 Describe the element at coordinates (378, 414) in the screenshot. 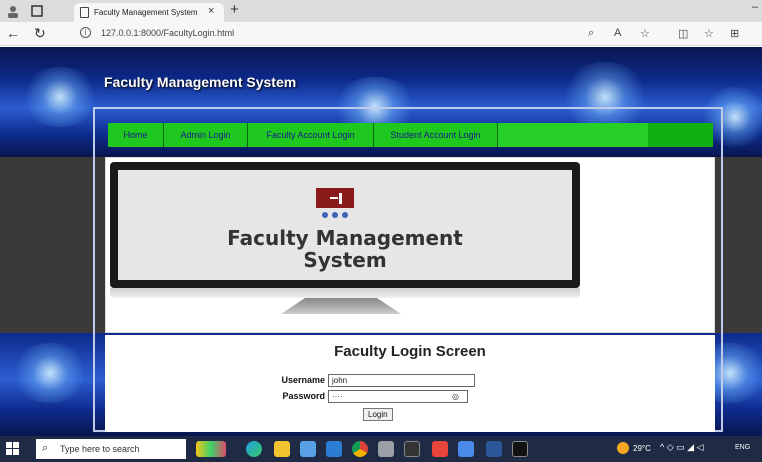

I see `login-button: Login` at that location.